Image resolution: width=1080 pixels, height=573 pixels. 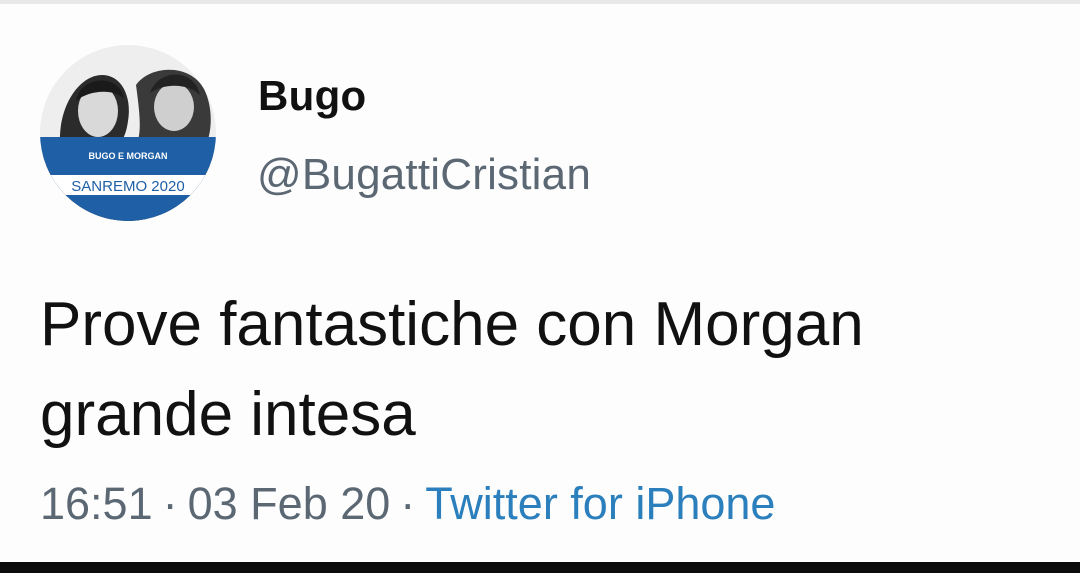 I want to click on tweet-date: 03 Feb 20, so click(x=289, y=503).